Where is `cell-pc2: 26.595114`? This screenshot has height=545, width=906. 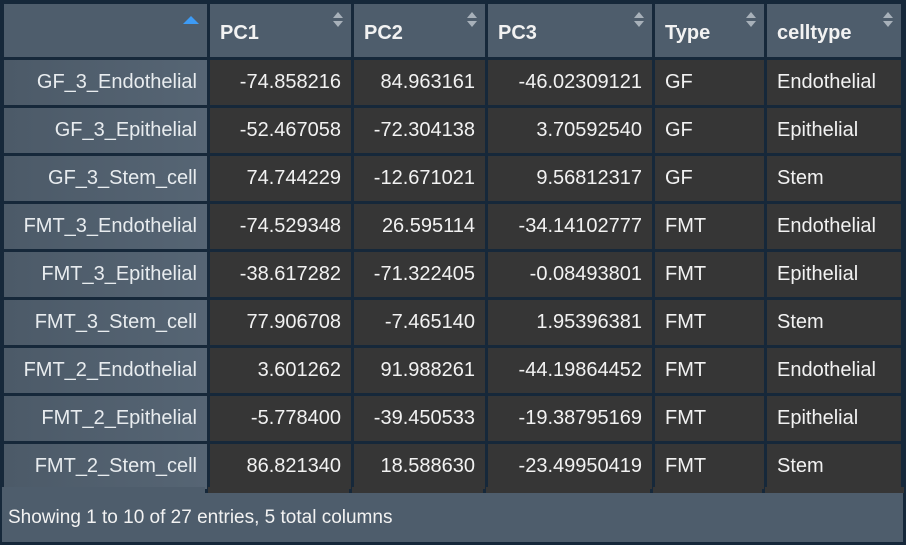 cell-pc2: 26.595114 is located at coordinates (419, 226).